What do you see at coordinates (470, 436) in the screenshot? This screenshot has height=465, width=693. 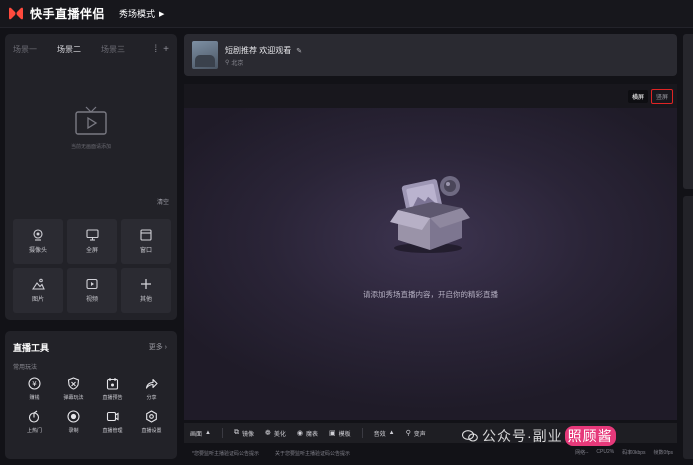 I see `wechat-icon` at bounding box center [470, 436].